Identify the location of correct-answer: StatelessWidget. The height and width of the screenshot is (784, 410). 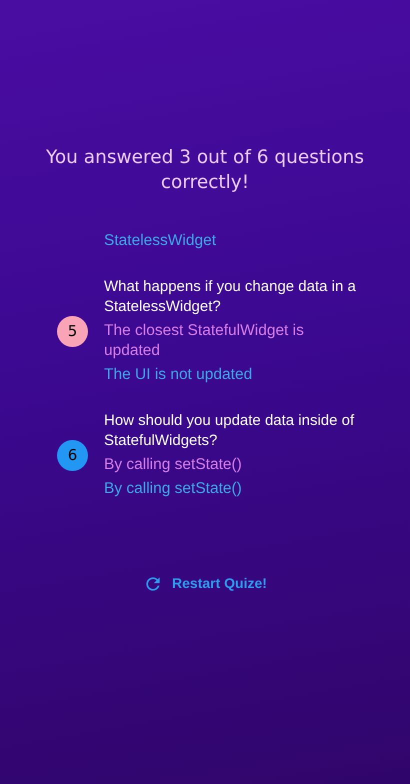
(160, 241).